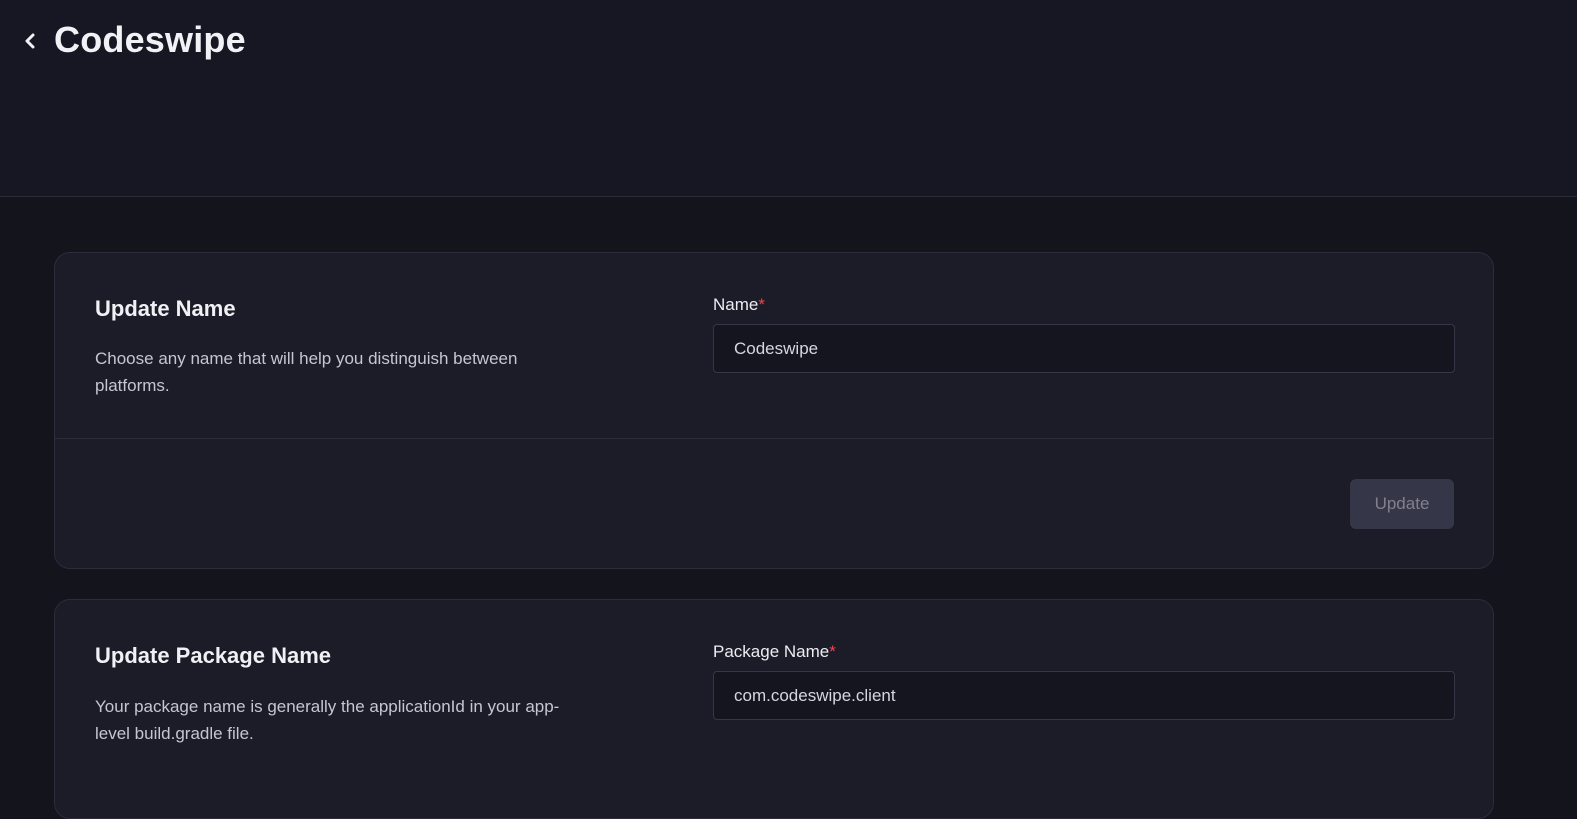 The height and width of the screenshot is (819, 1577). I want to click on name-label-text: Name, so click(736, 304).